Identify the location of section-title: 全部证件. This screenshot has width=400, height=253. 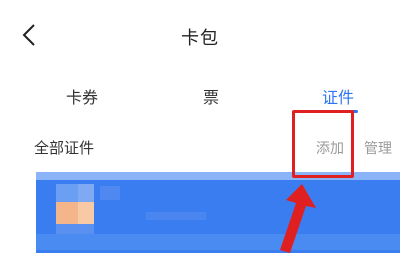
(64, 148).